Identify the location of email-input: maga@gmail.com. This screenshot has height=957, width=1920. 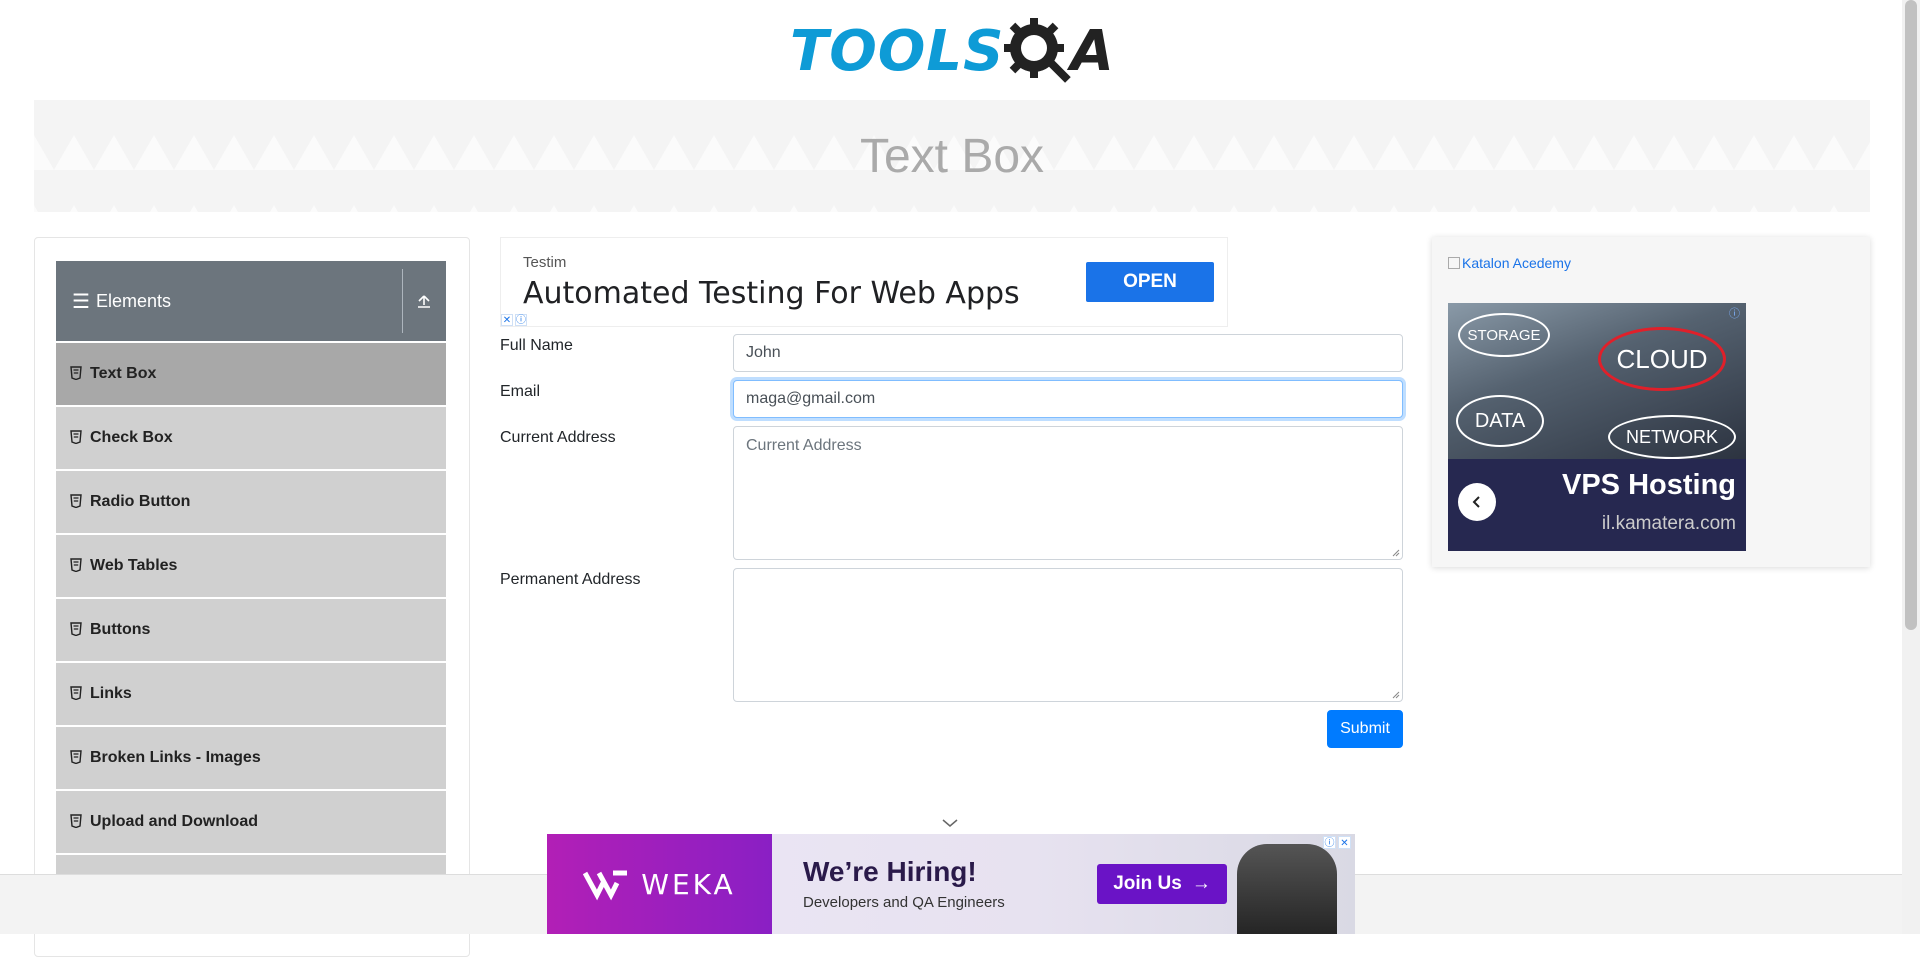
(1068, 399).